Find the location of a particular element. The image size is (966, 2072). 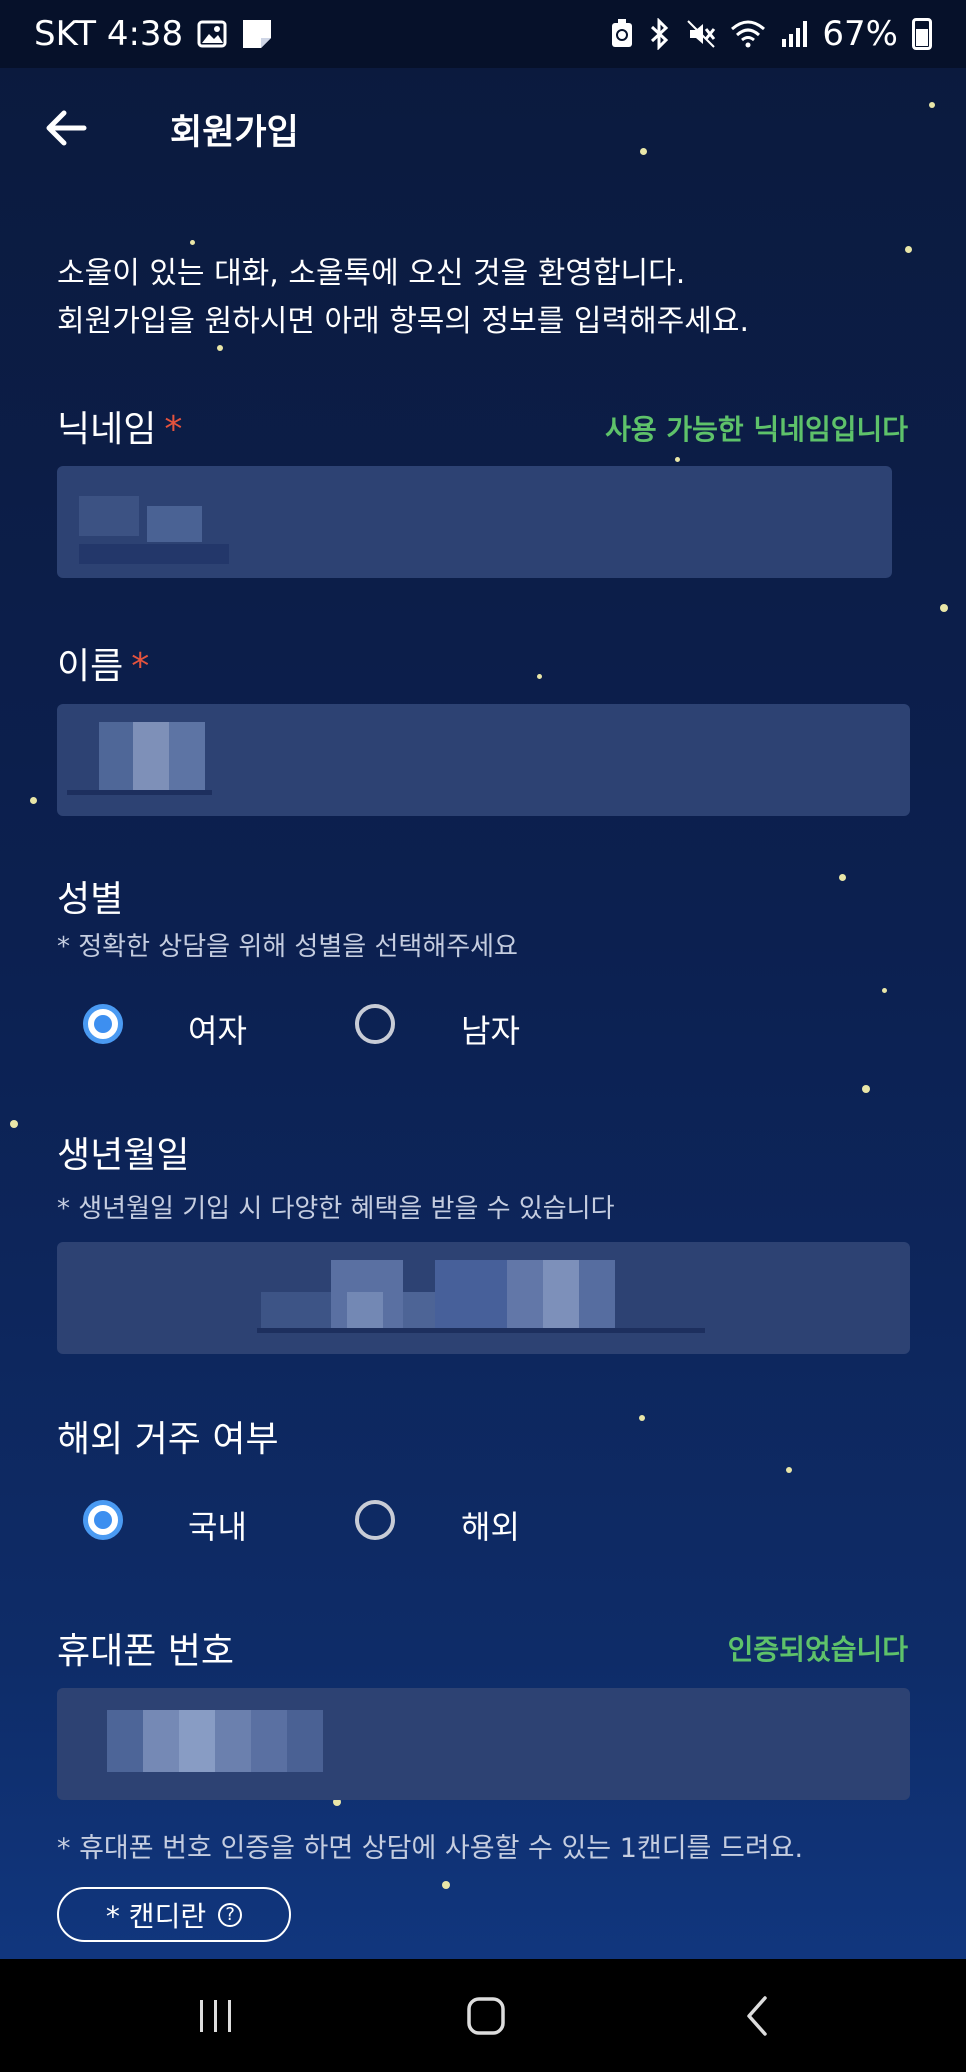

radio-male is located at coordinates (375, 1024).